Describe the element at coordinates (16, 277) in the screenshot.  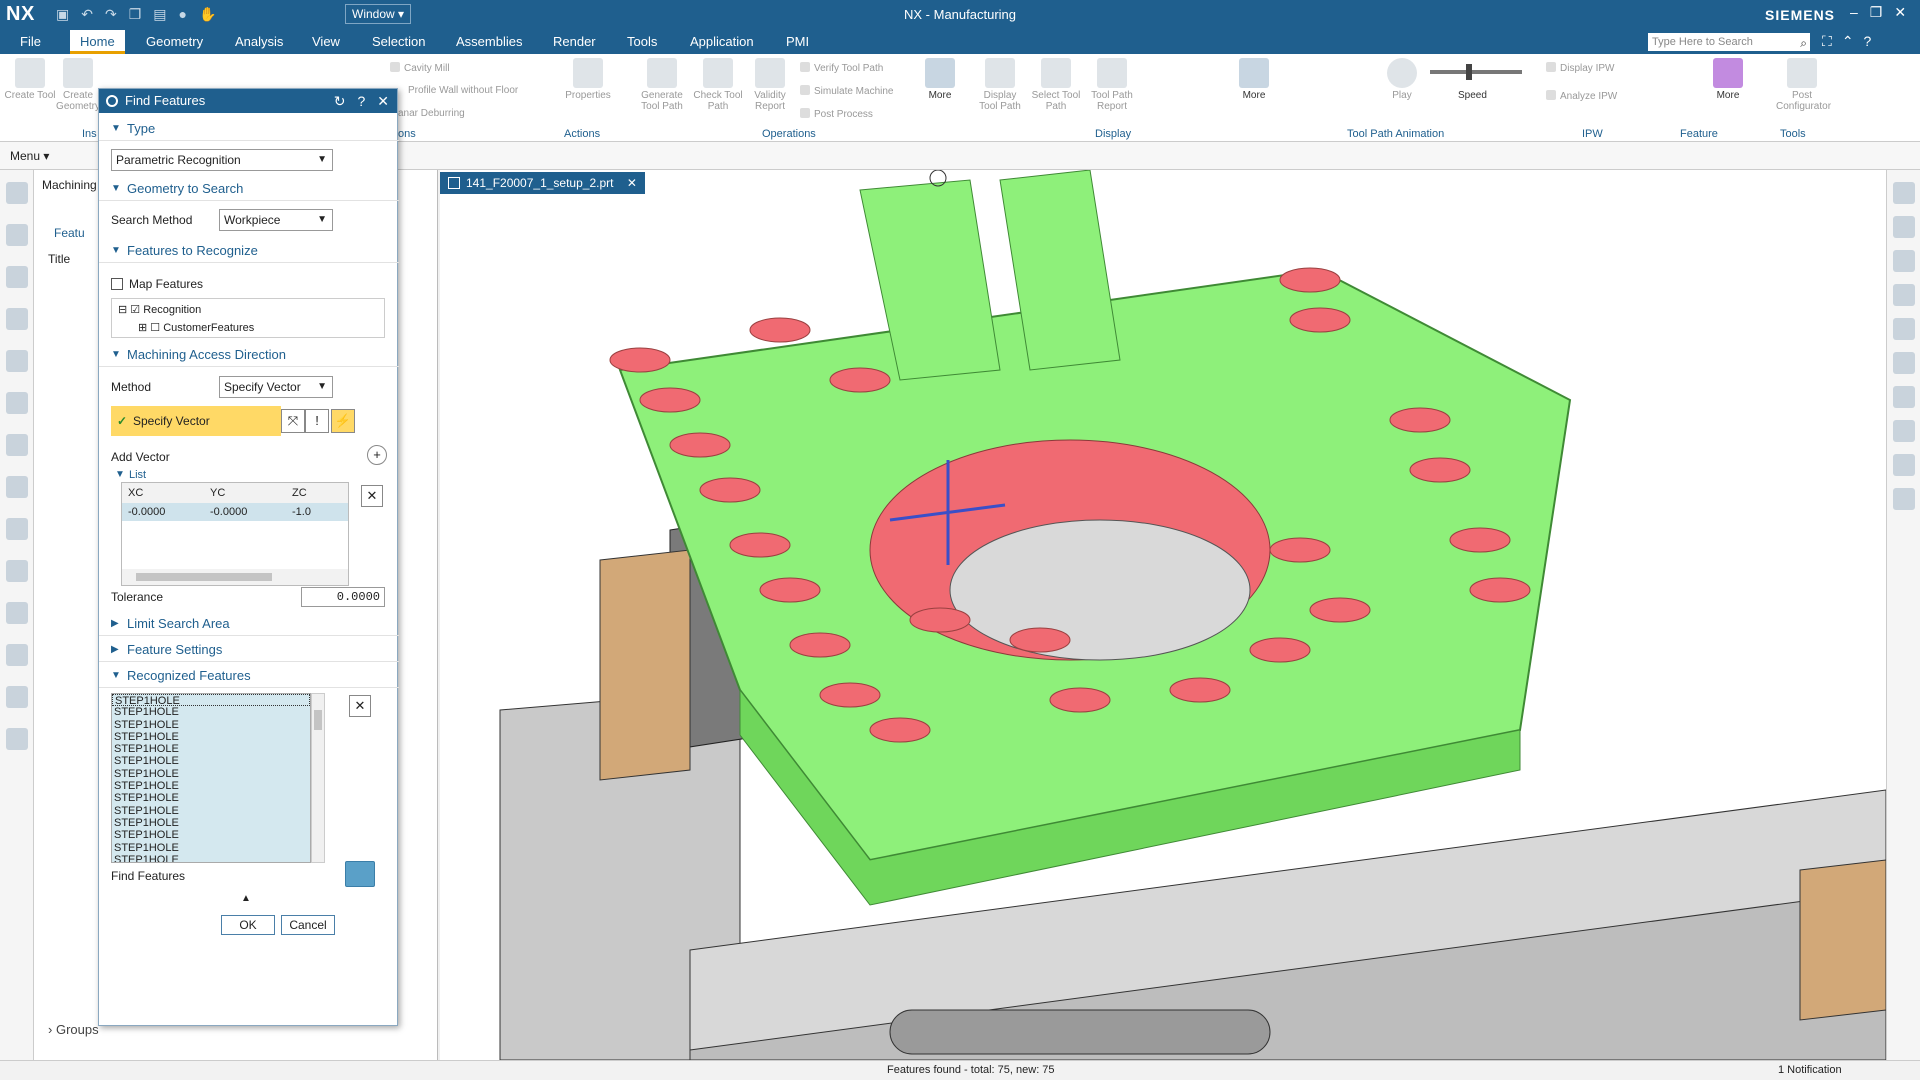
I see `assembly-navigator-icon` at that location.